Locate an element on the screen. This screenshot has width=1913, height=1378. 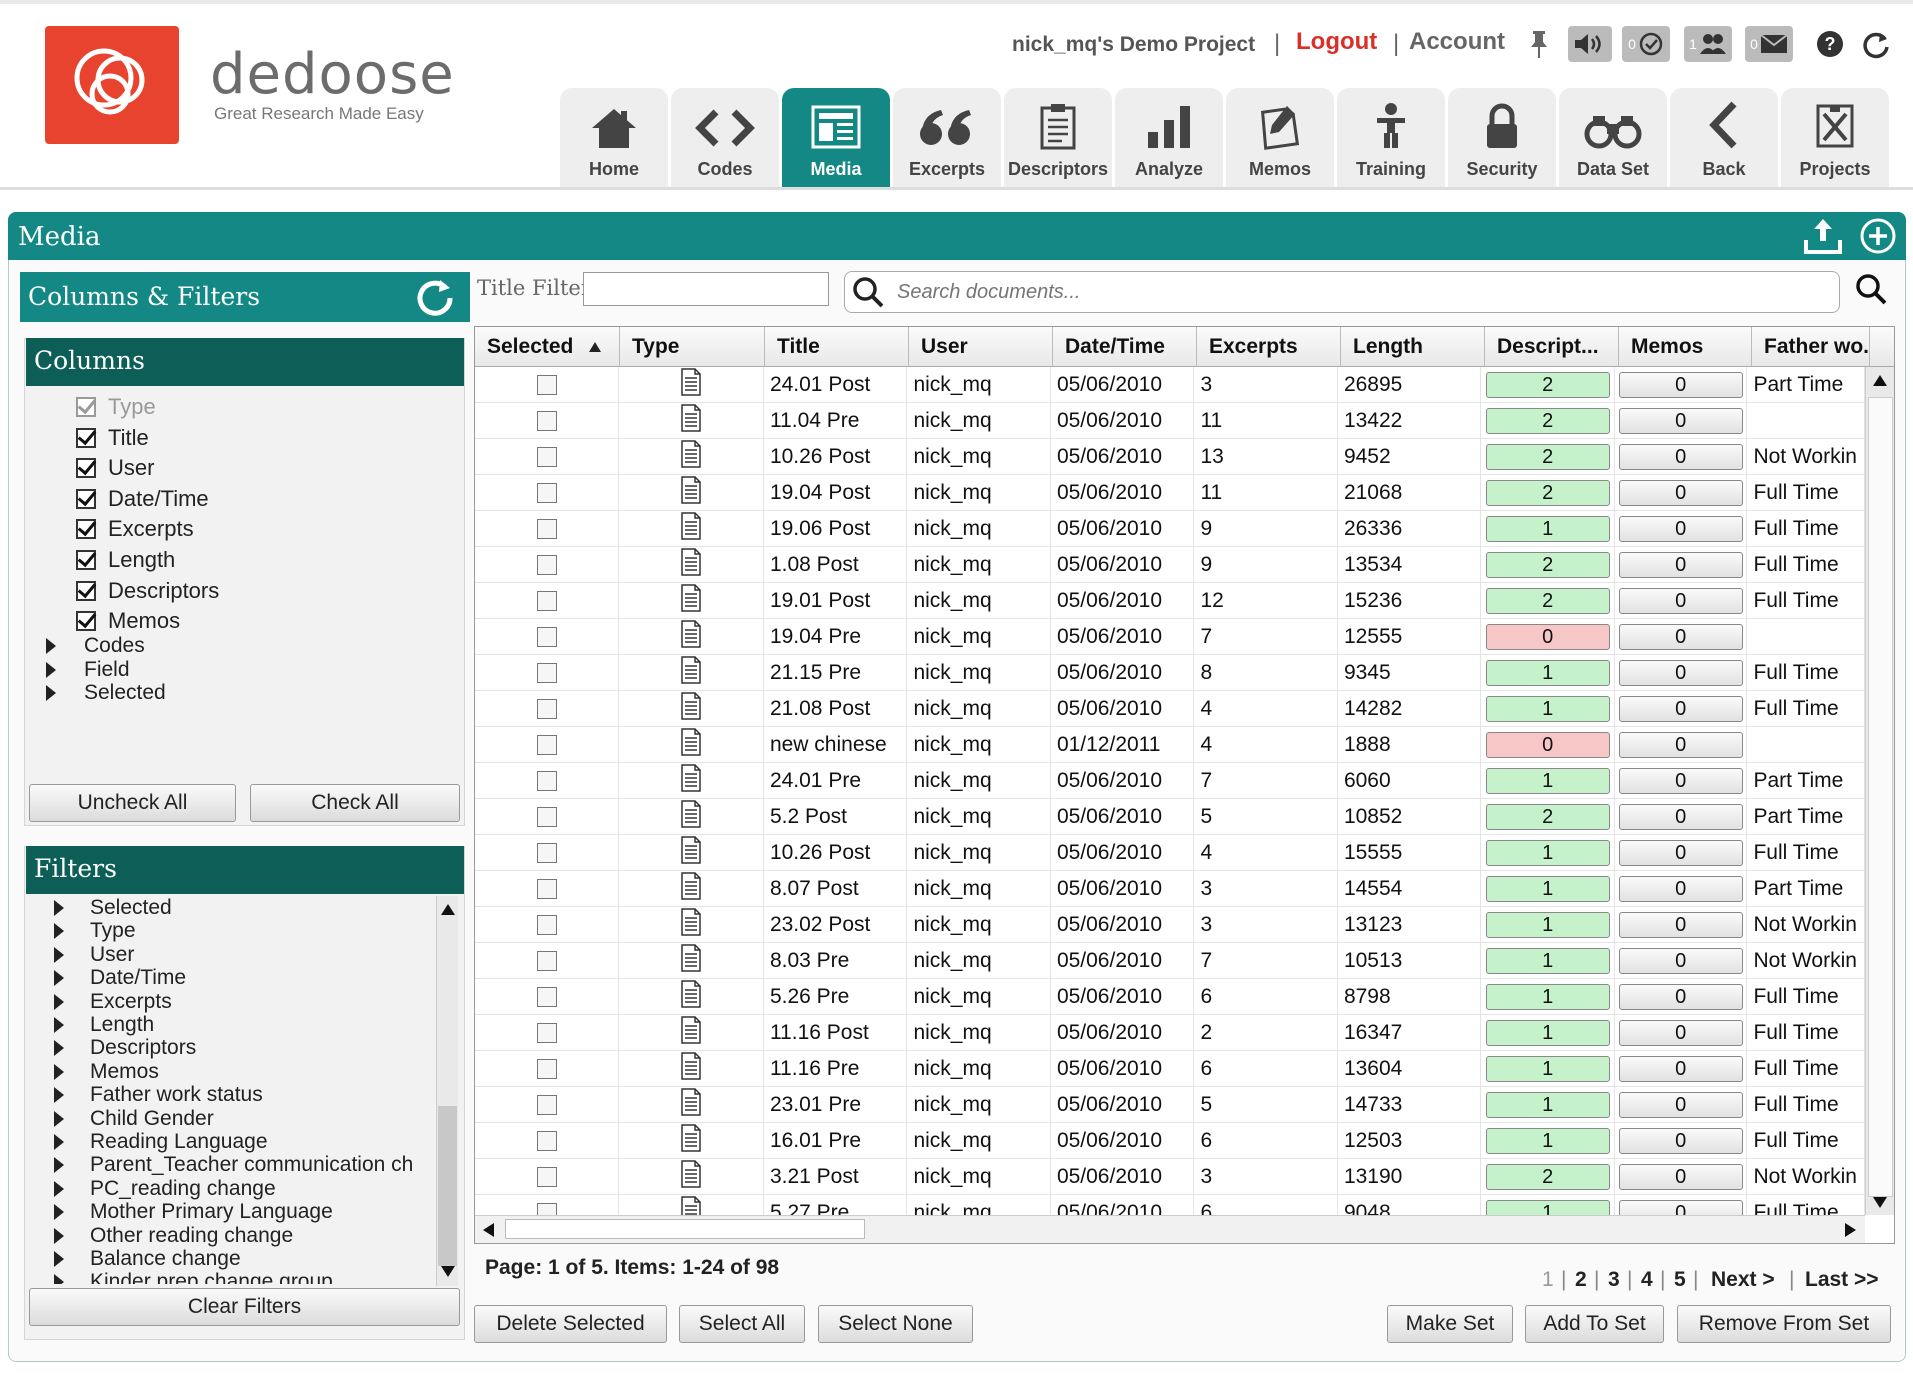
select-none-button: Select None is located at coordinates (895, 1324).